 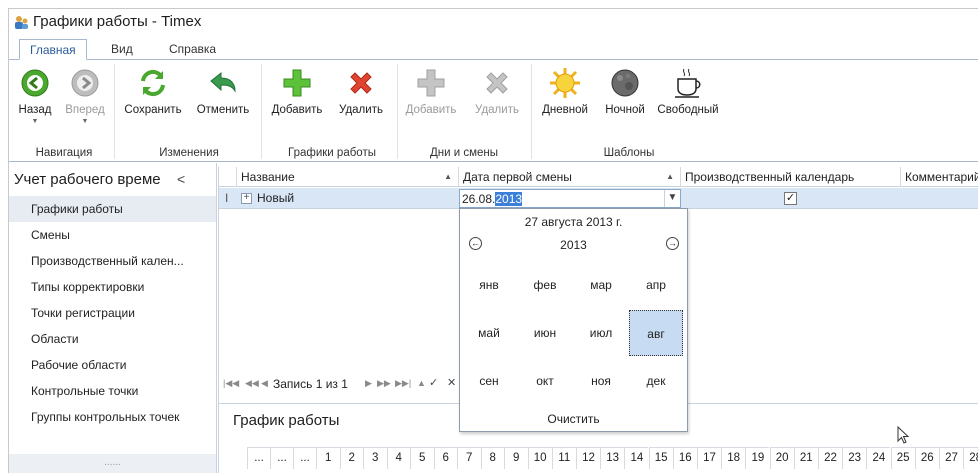 I want to click on night-template-button: Ночной, so click(x=625, y=91).